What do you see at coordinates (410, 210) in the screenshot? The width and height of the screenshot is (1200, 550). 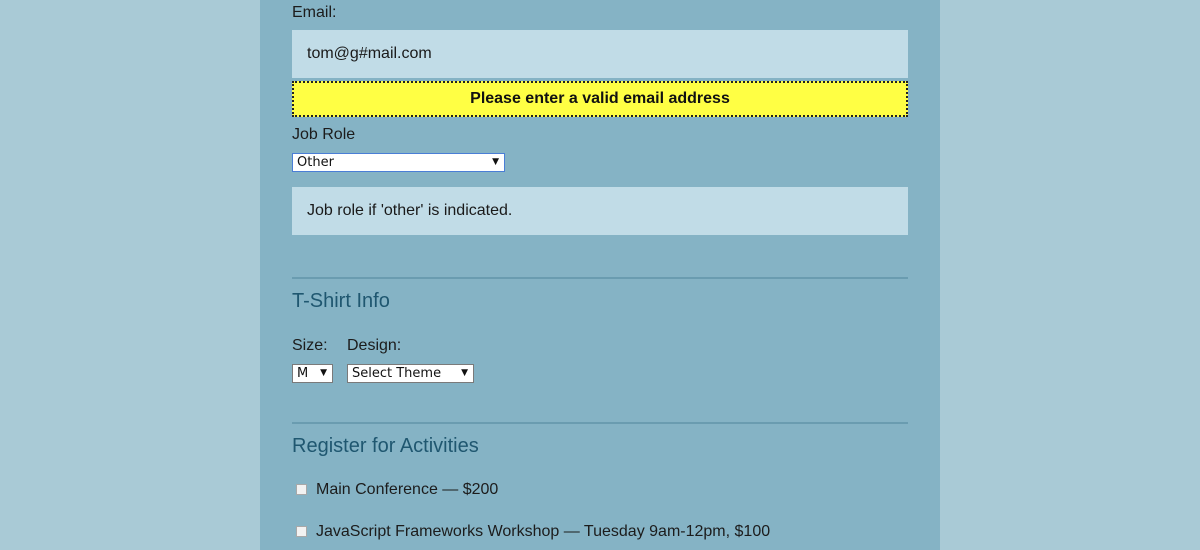 I see `other-job-role-placeholder: Job role if 'other' is indicated.` at bounding box center [410, 210].